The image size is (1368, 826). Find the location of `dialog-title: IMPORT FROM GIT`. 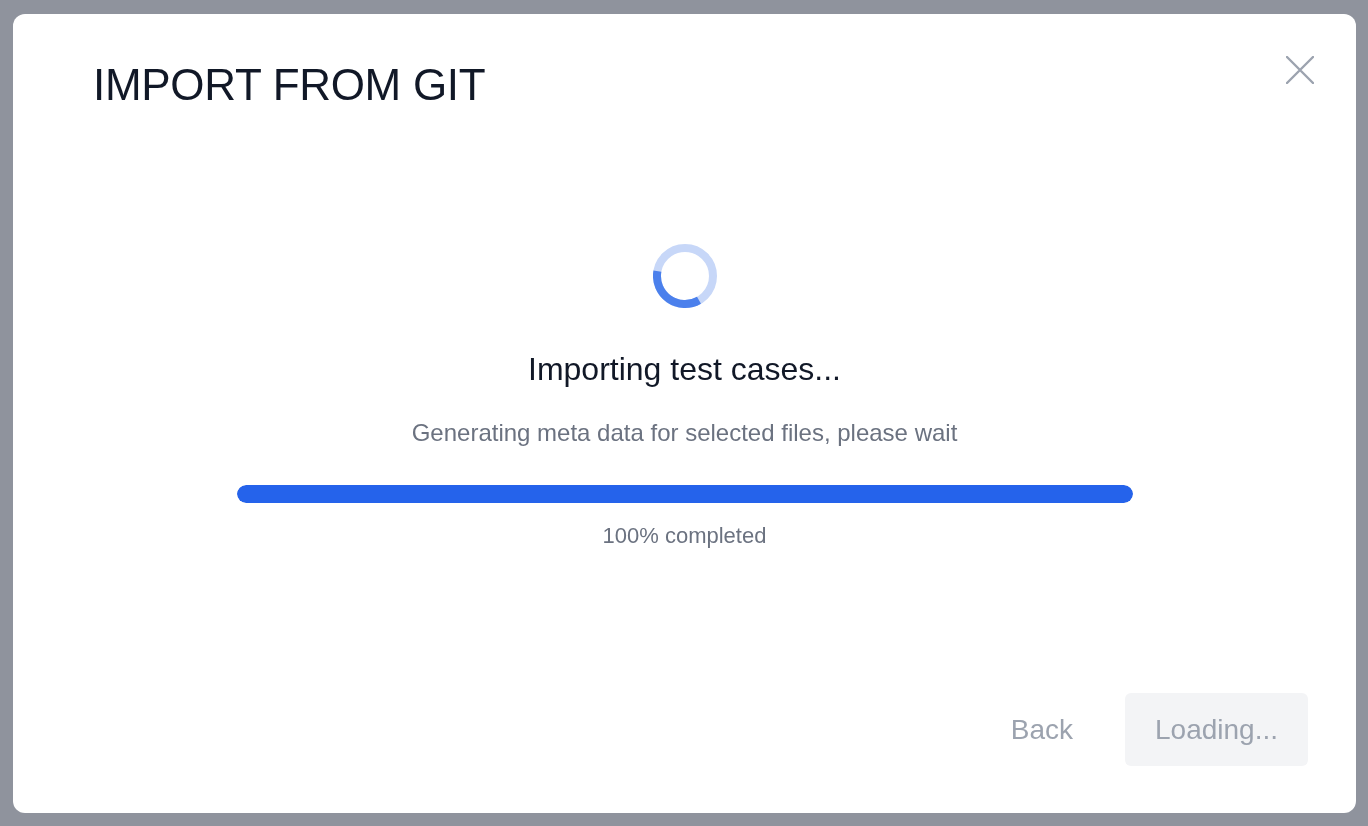

dialog-title: IMPORT FROM GIT is located at coordinates (289, 85).